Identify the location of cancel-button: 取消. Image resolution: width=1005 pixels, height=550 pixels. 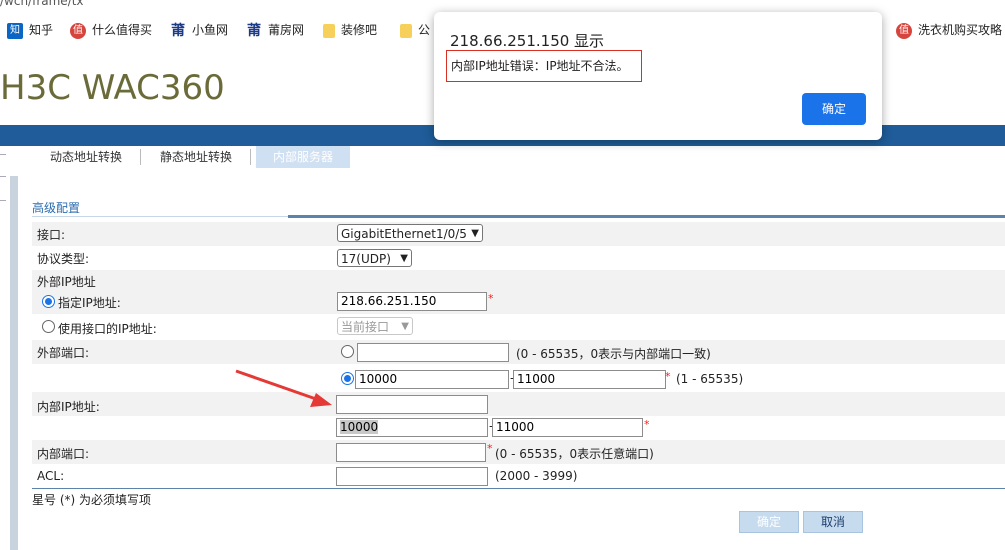
(833, 522).